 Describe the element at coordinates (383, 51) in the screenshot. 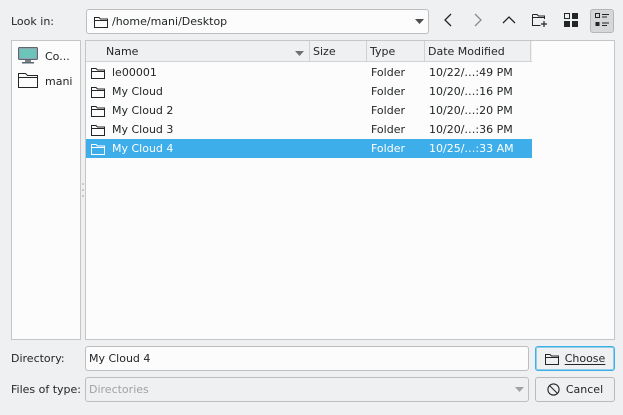

I see `column-type-label: Type` at that location.